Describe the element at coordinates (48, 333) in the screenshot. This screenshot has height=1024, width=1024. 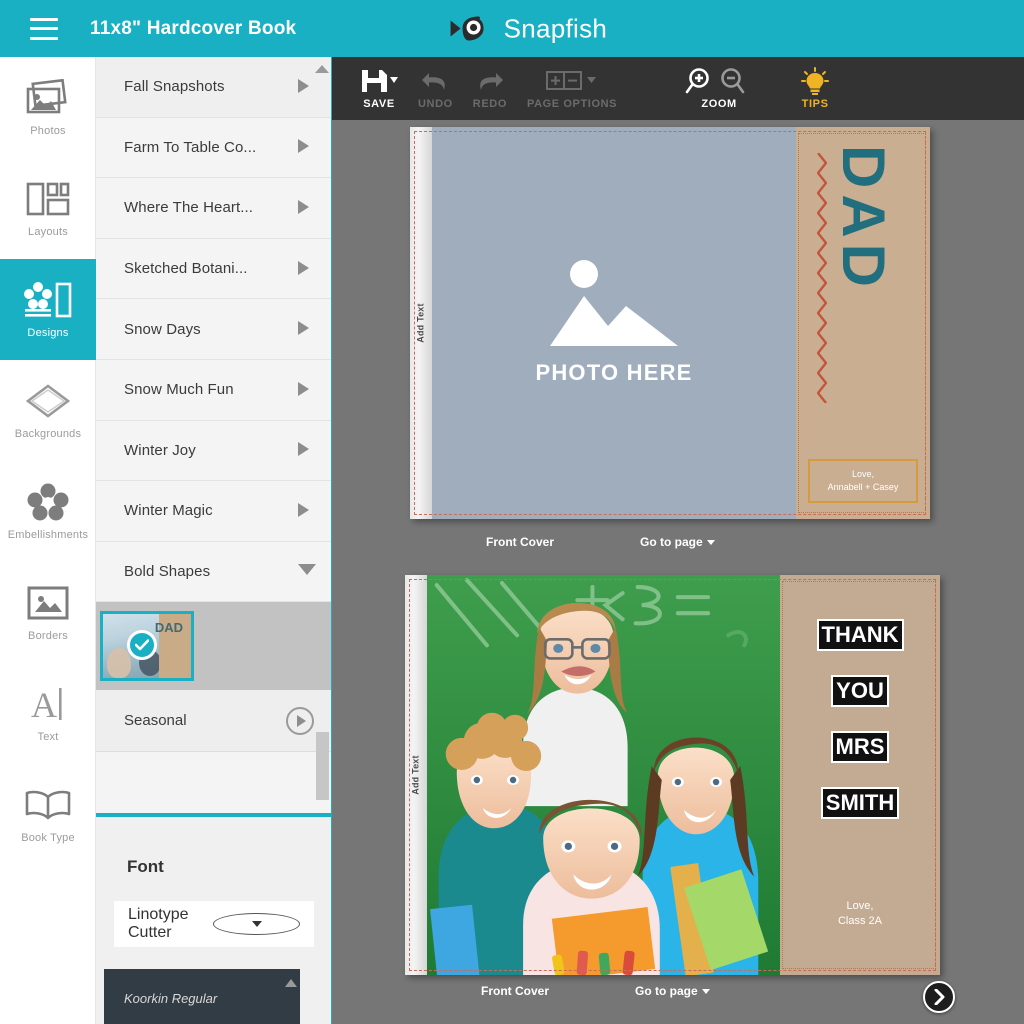
I see `sidebar-item-label: Designs` at that location.